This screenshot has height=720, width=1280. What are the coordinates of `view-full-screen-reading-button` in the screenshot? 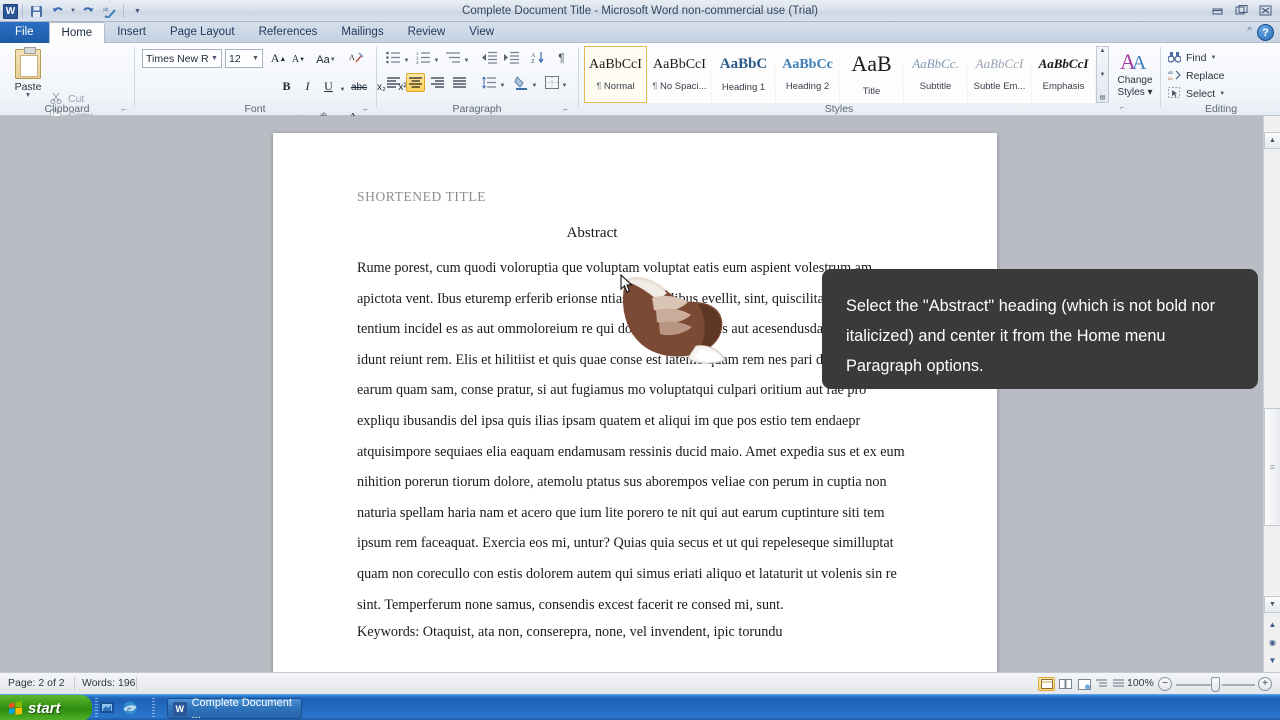 It's located at (1065, 684).